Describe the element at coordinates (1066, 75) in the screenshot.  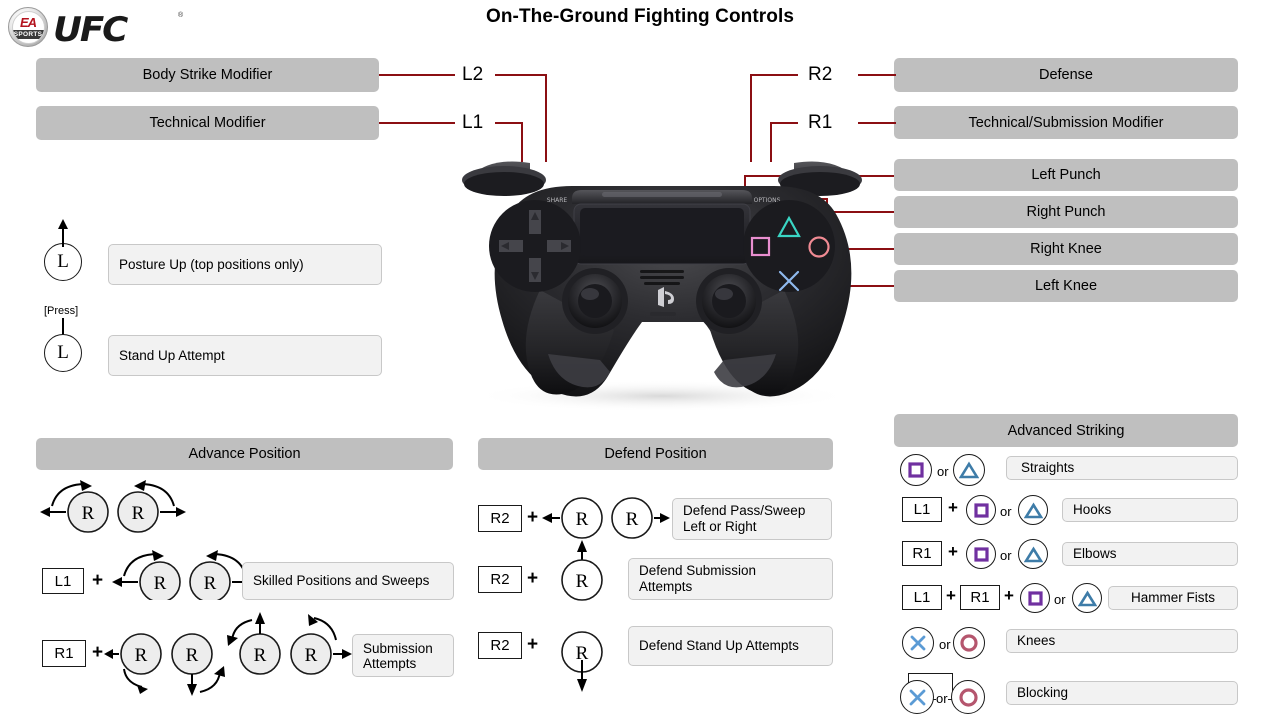
I see `bar-defense: Defense` at that location.